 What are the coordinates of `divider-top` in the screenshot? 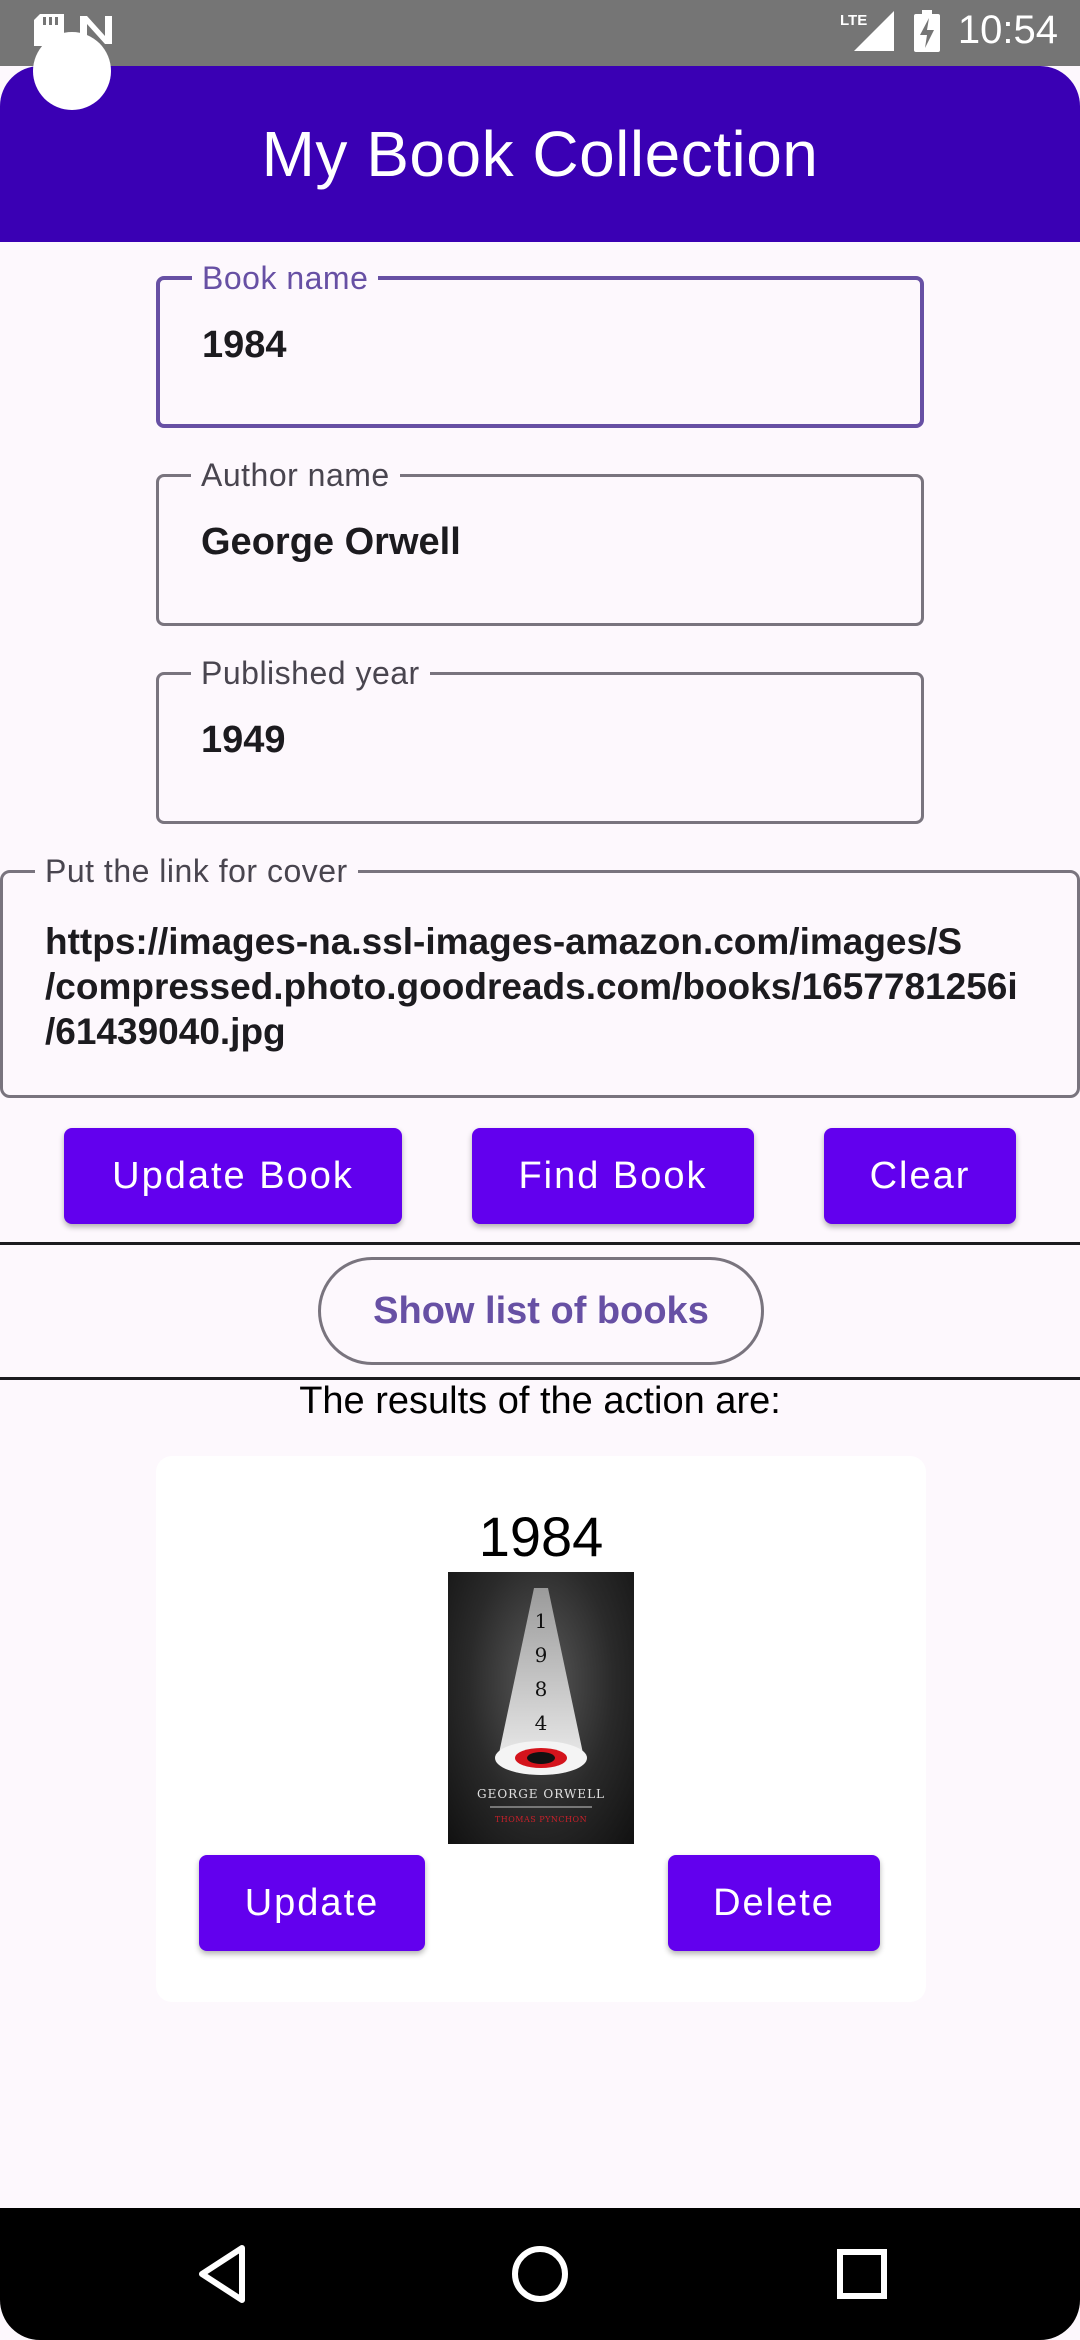 It's located at (540, 1243).